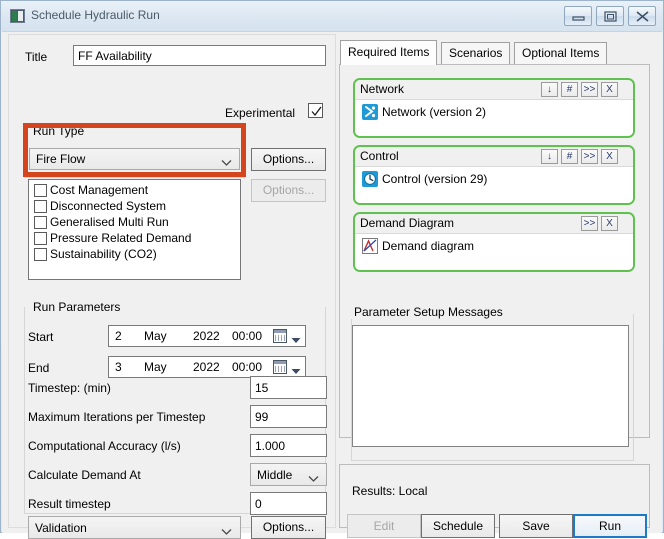 This screenshot has height=539, width=664. Describe the element at coordinates (288, 416) in the screenshot. I see `max-iterations-input` at that location.